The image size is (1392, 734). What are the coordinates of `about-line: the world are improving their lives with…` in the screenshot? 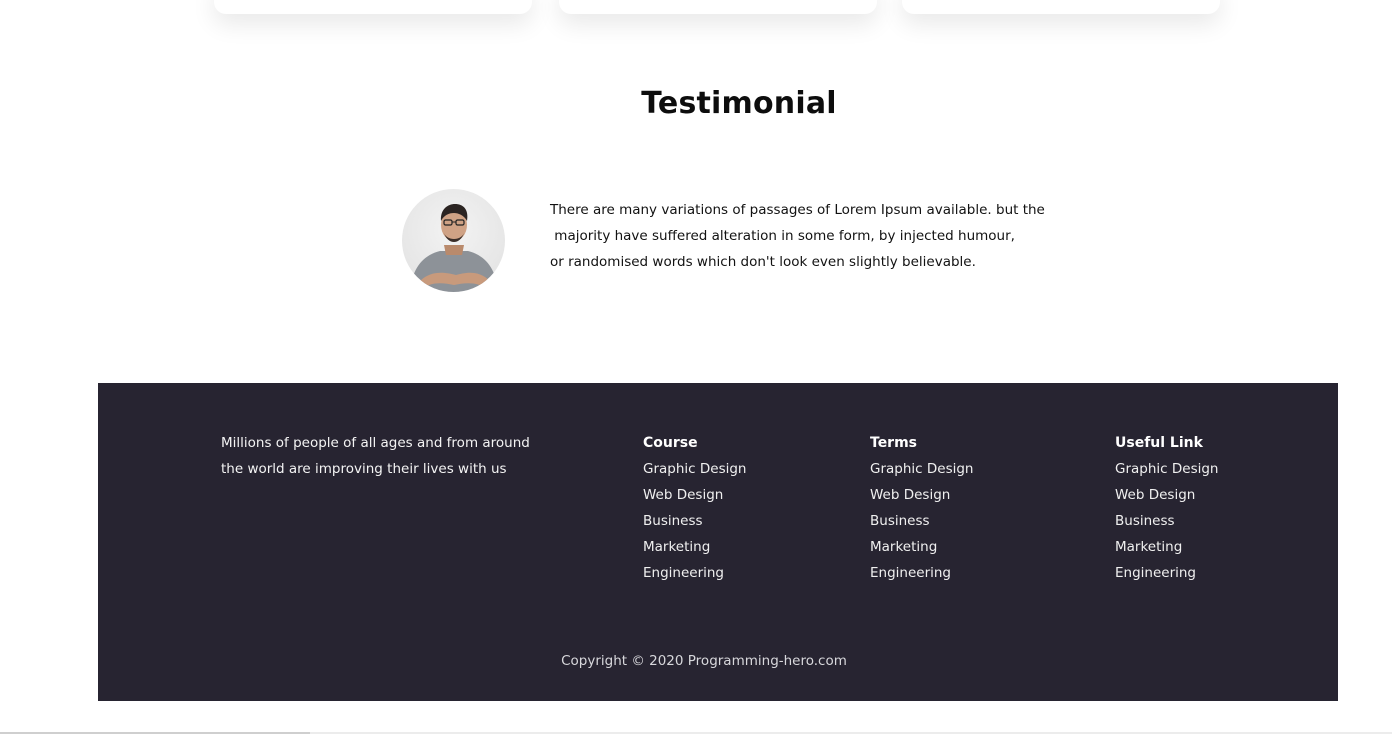 It's located at (364, 469).